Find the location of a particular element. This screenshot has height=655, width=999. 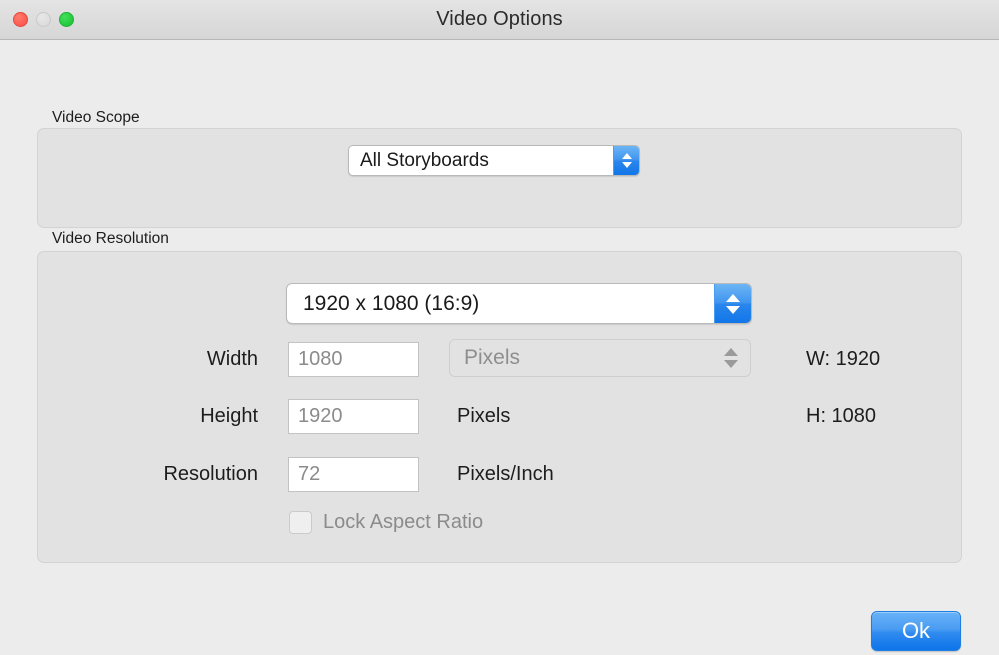

title-bar: Video Options is located at coordinates (499, 20).